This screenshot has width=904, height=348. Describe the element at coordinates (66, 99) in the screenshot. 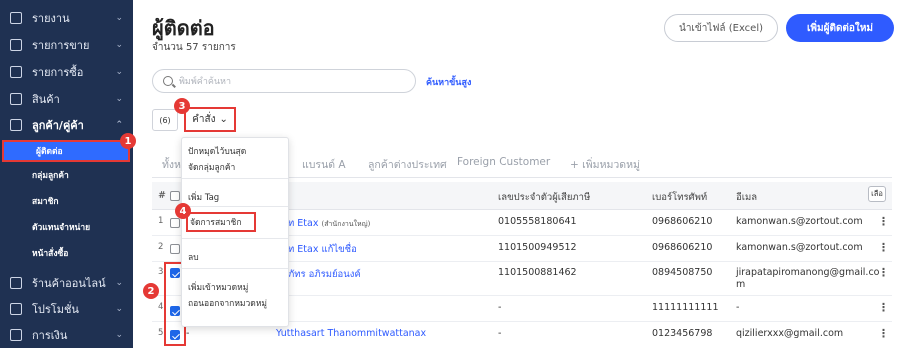

I see `sidebar-item-product: สินค้า ⌄` at that location.